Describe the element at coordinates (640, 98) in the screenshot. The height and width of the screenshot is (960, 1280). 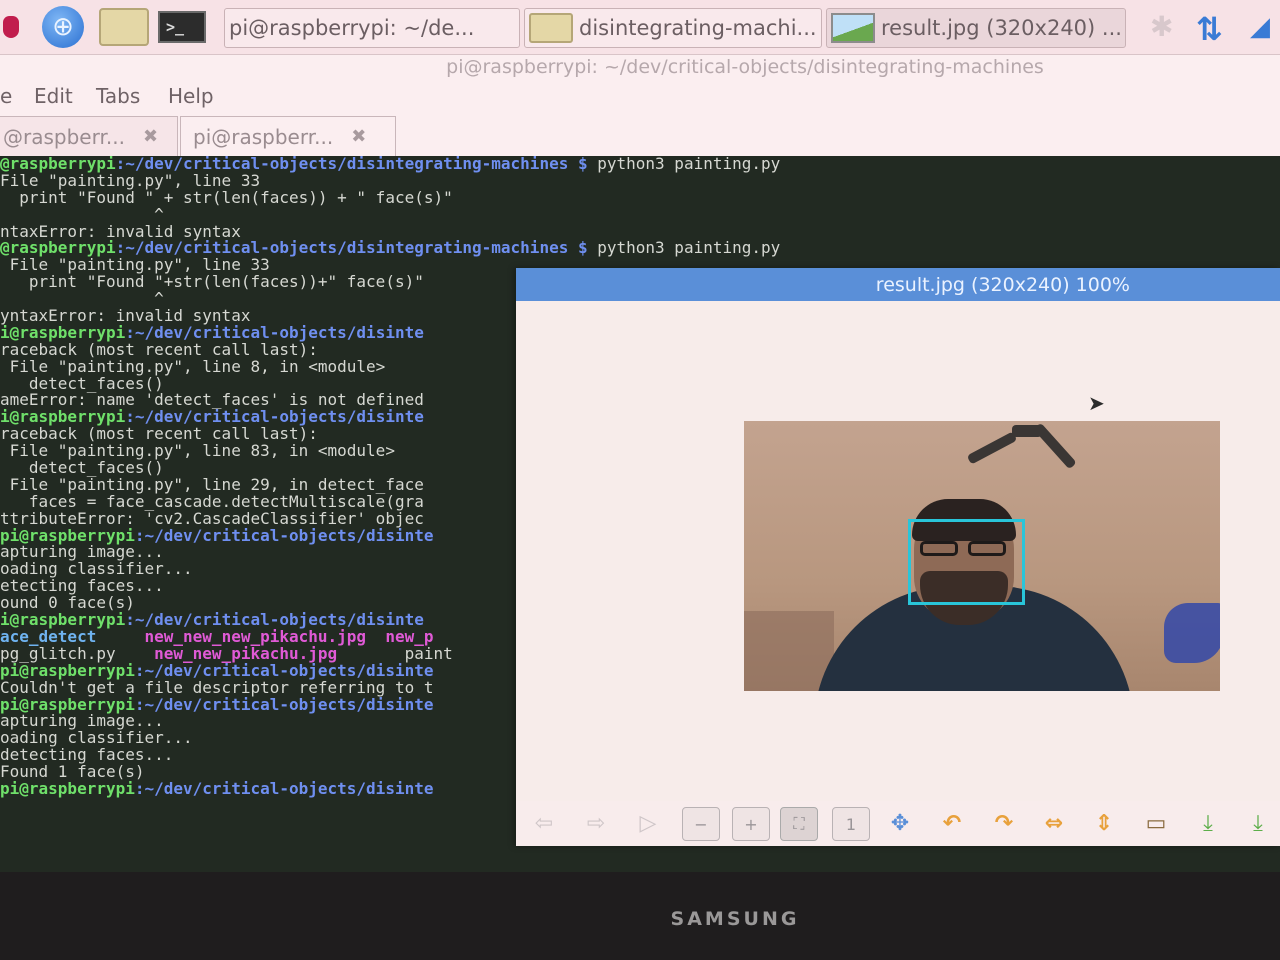
I see `terminal-menubar: e Edit Tabs Help` at that location.